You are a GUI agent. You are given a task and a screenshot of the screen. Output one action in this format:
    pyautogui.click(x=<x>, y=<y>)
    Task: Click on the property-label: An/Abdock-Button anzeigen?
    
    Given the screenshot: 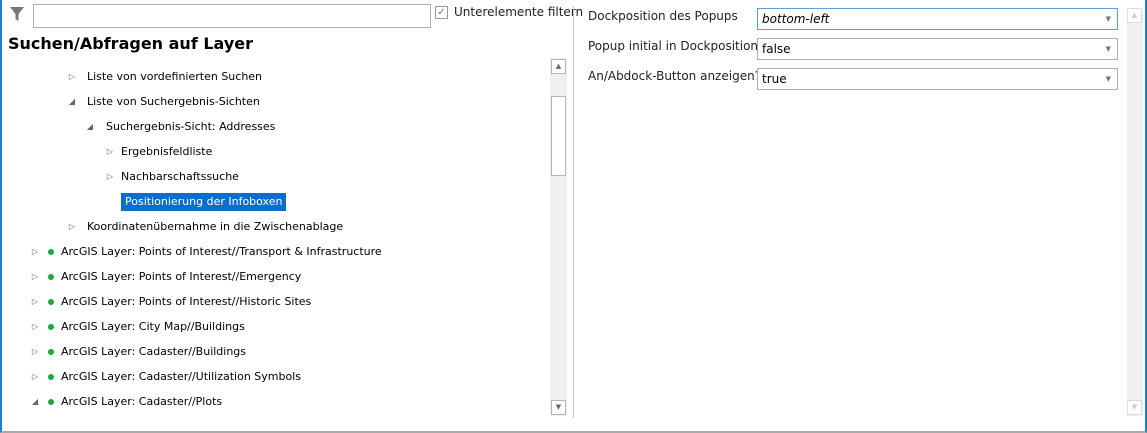 What is the action you would take?
    pyautogui.click(x=675, y=76)
    